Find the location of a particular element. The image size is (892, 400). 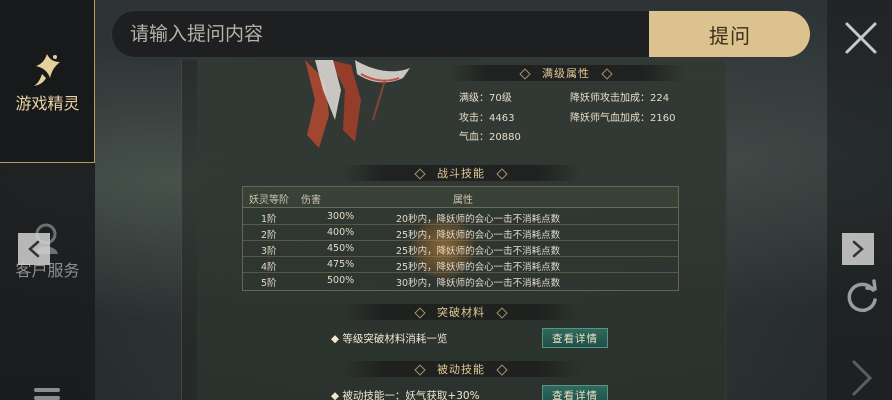

breakthrough-line: ◆ 等级突破材料消耗一览 is located at coordinates (389, 338).